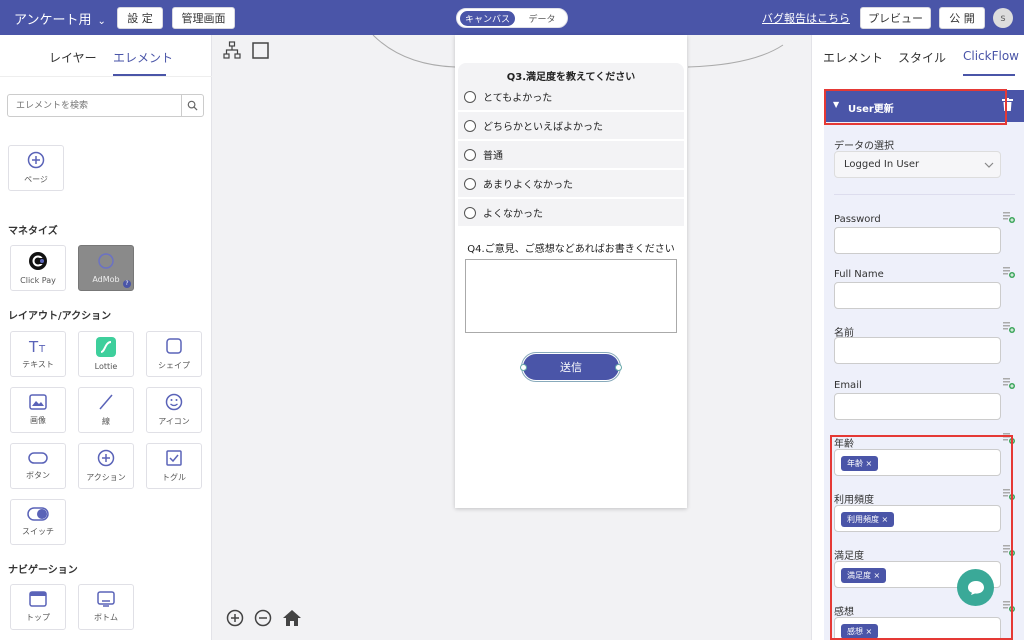 The width and height of the screenshot is (1024, 640). I want to click on comment-textarea, so click(571, 296).